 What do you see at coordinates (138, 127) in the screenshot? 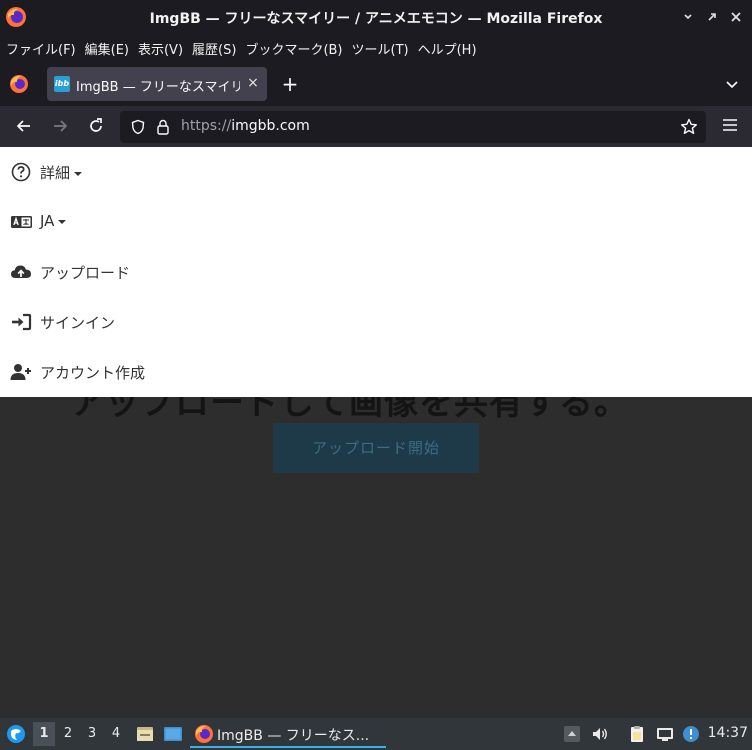
I see `tracking-protection-shield-icon` at bounding box center [138, 127].